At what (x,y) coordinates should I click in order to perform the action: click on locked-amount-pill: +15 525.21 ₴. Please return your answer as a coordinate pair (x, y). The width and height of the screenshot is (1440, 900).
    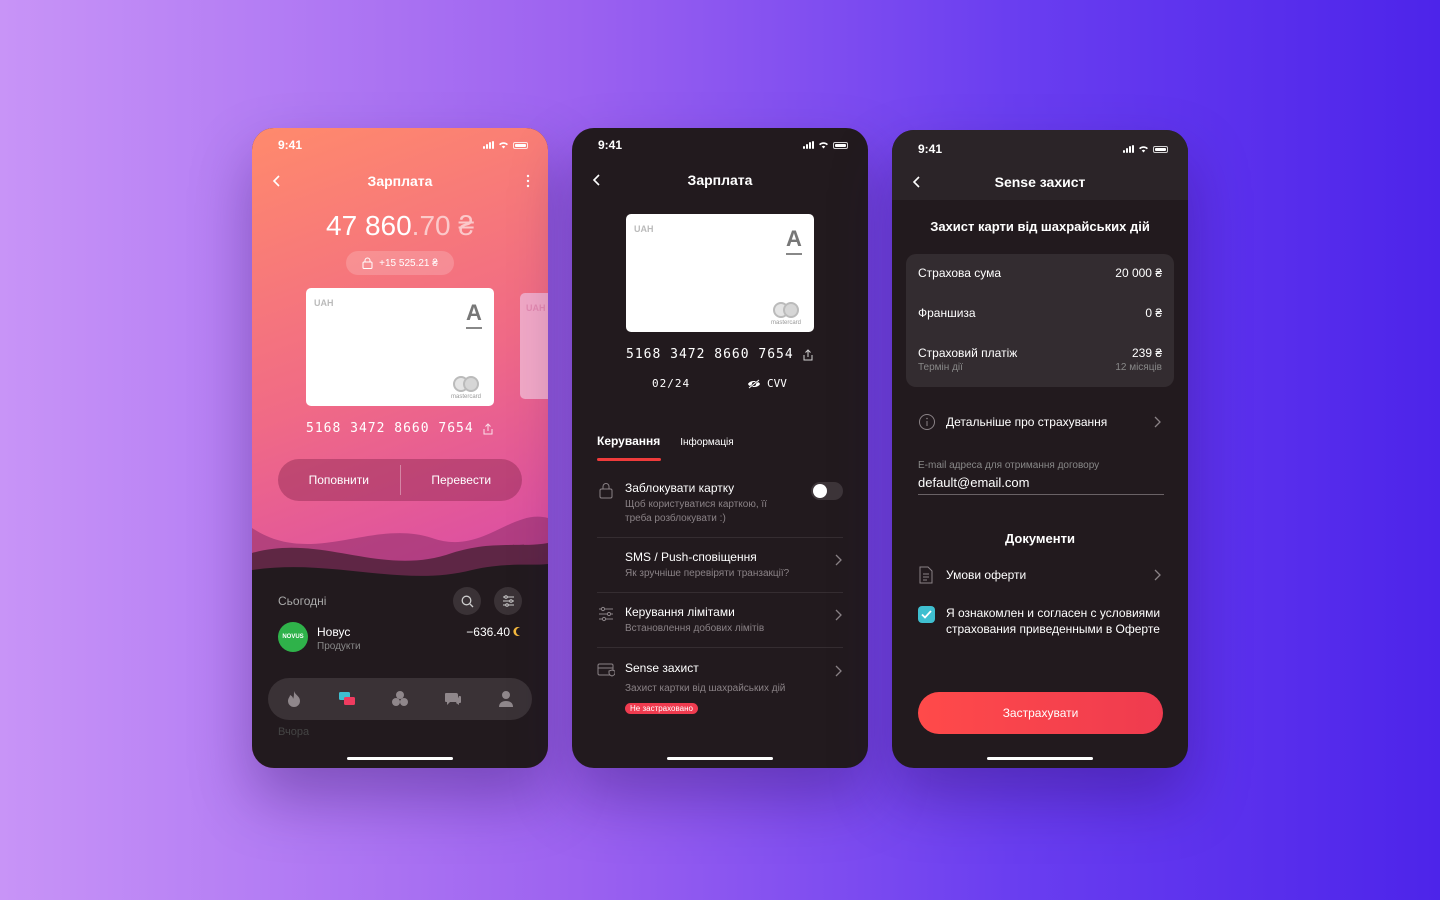
    Looking at the image, I should click on (400, 263).